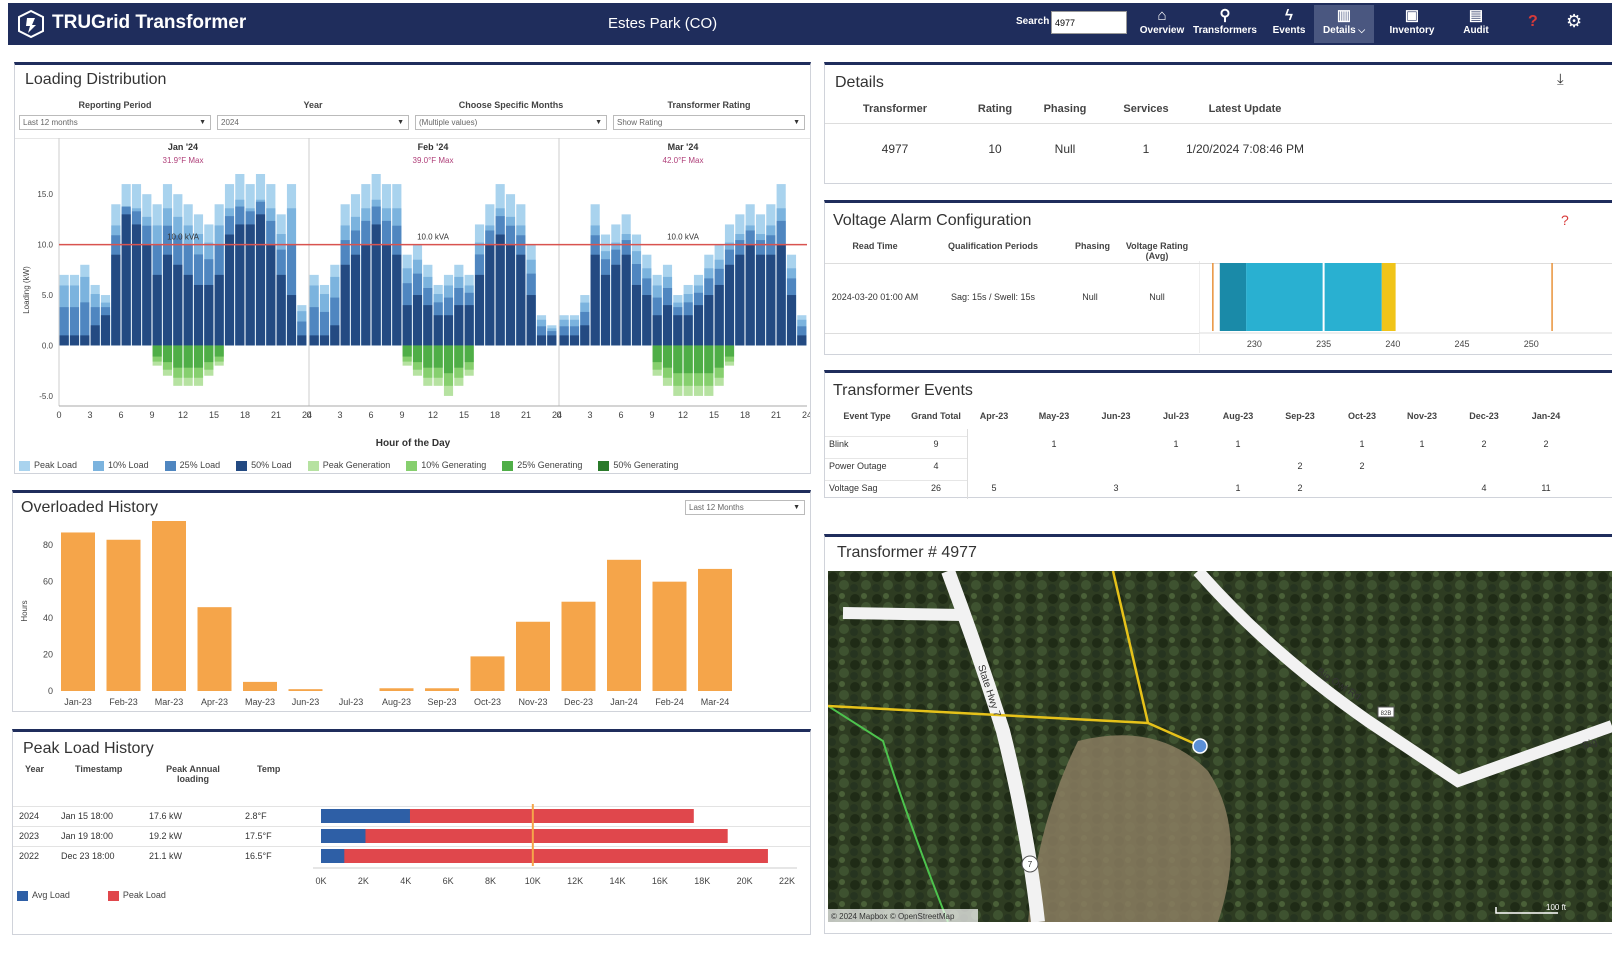 The width and height of the screenshot is (1612, 962). Describe the element at coordinates (1476, 24) in the screenshot. I see `nav-audit-button: ▤ Audit` at that location.